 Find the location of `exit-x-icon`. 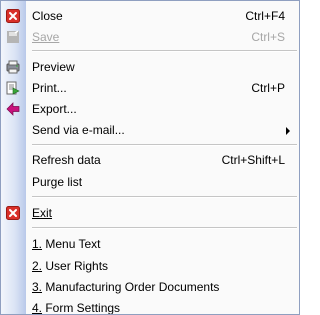

exit-x-icon is located at coordinates (13, 213).